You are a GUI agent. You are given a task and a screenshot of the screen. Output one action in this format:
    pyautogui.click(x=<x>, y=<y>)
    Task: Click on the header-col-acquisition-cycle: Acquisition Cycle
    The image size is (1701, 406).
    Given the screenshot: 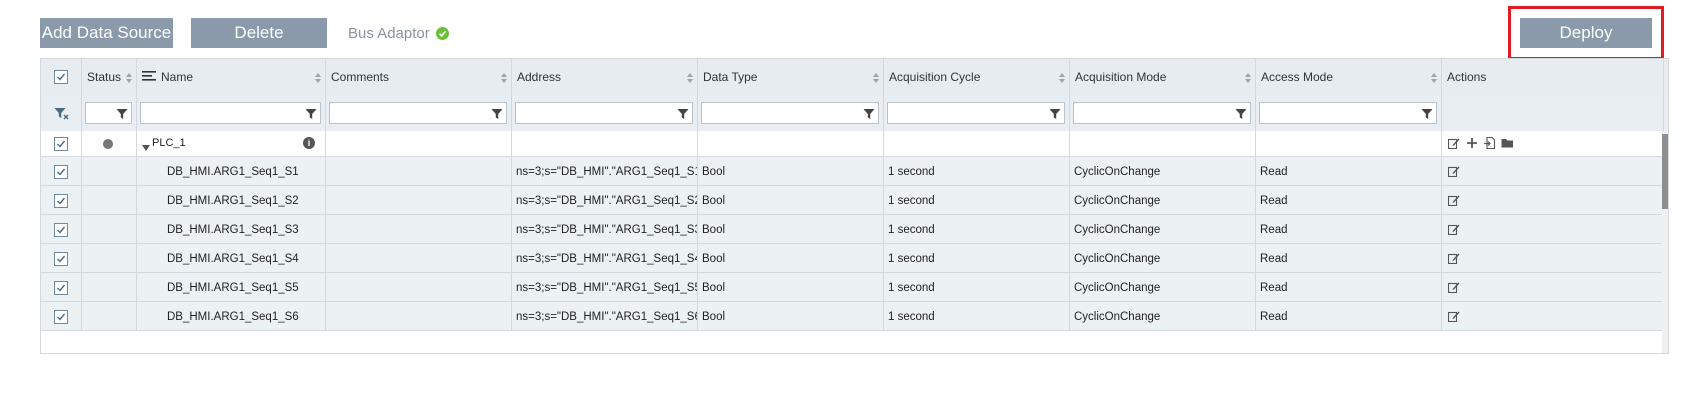 What is the action you would take?
    pyautogui.click(x=977, y=77)
    